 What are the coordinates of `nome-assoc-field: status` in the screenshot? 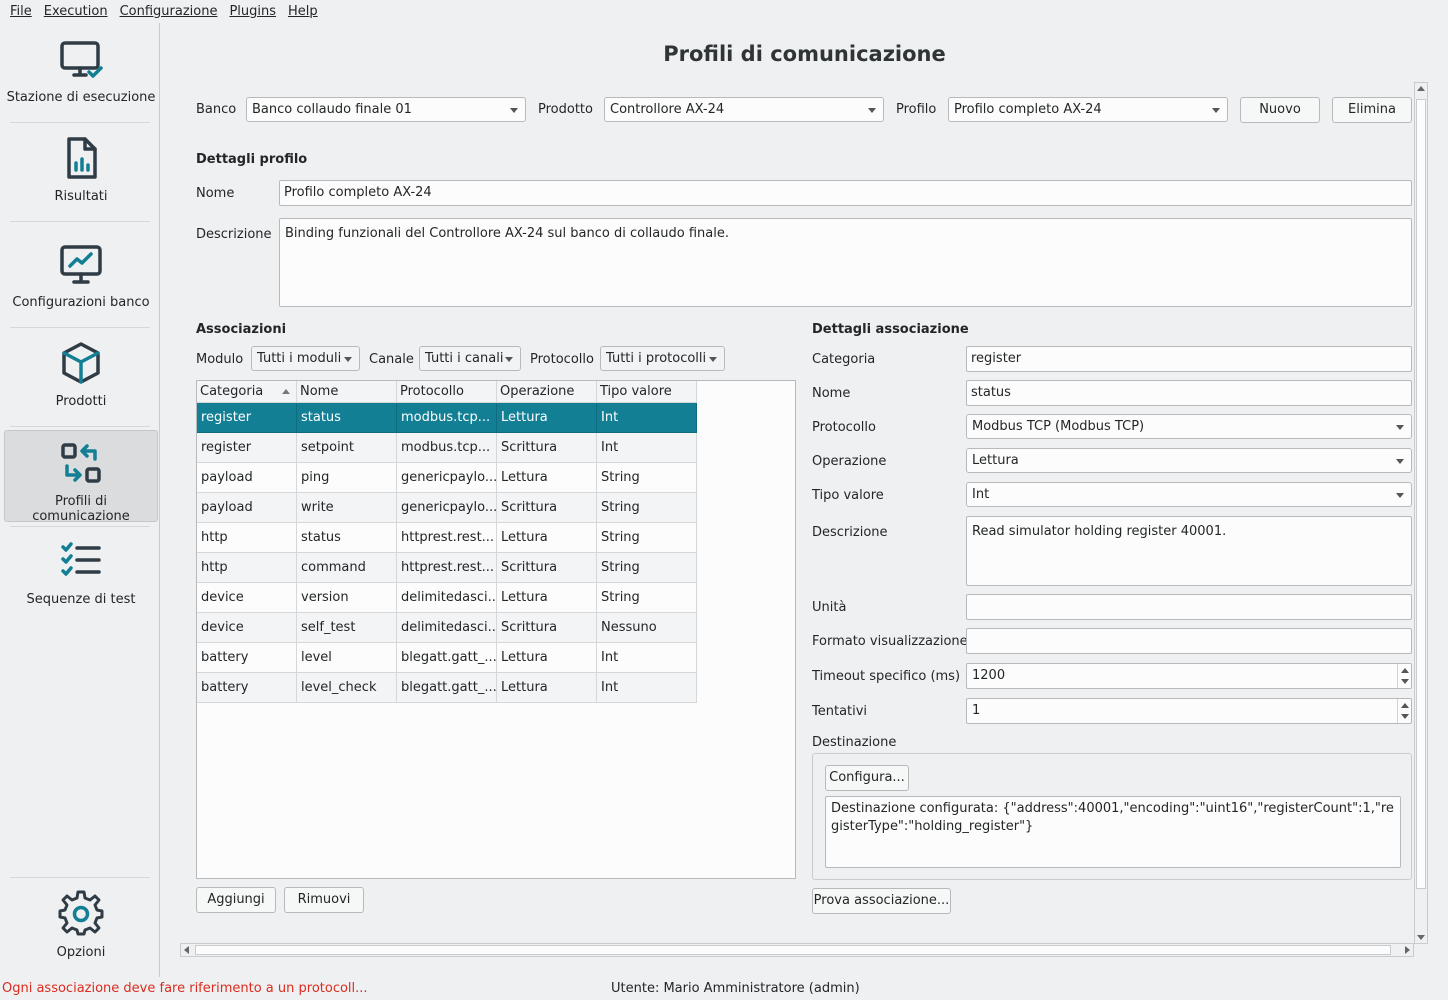 It's located at (1189, 393).